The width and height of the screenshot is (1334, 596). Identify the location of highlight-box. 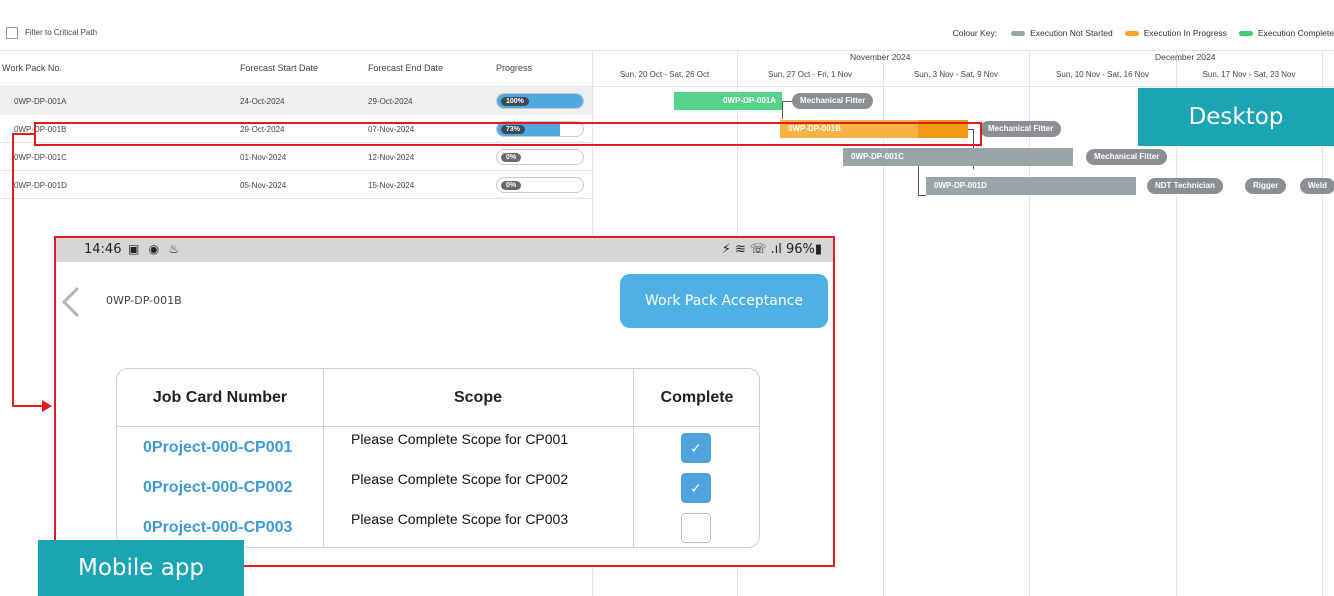
(508, 134).